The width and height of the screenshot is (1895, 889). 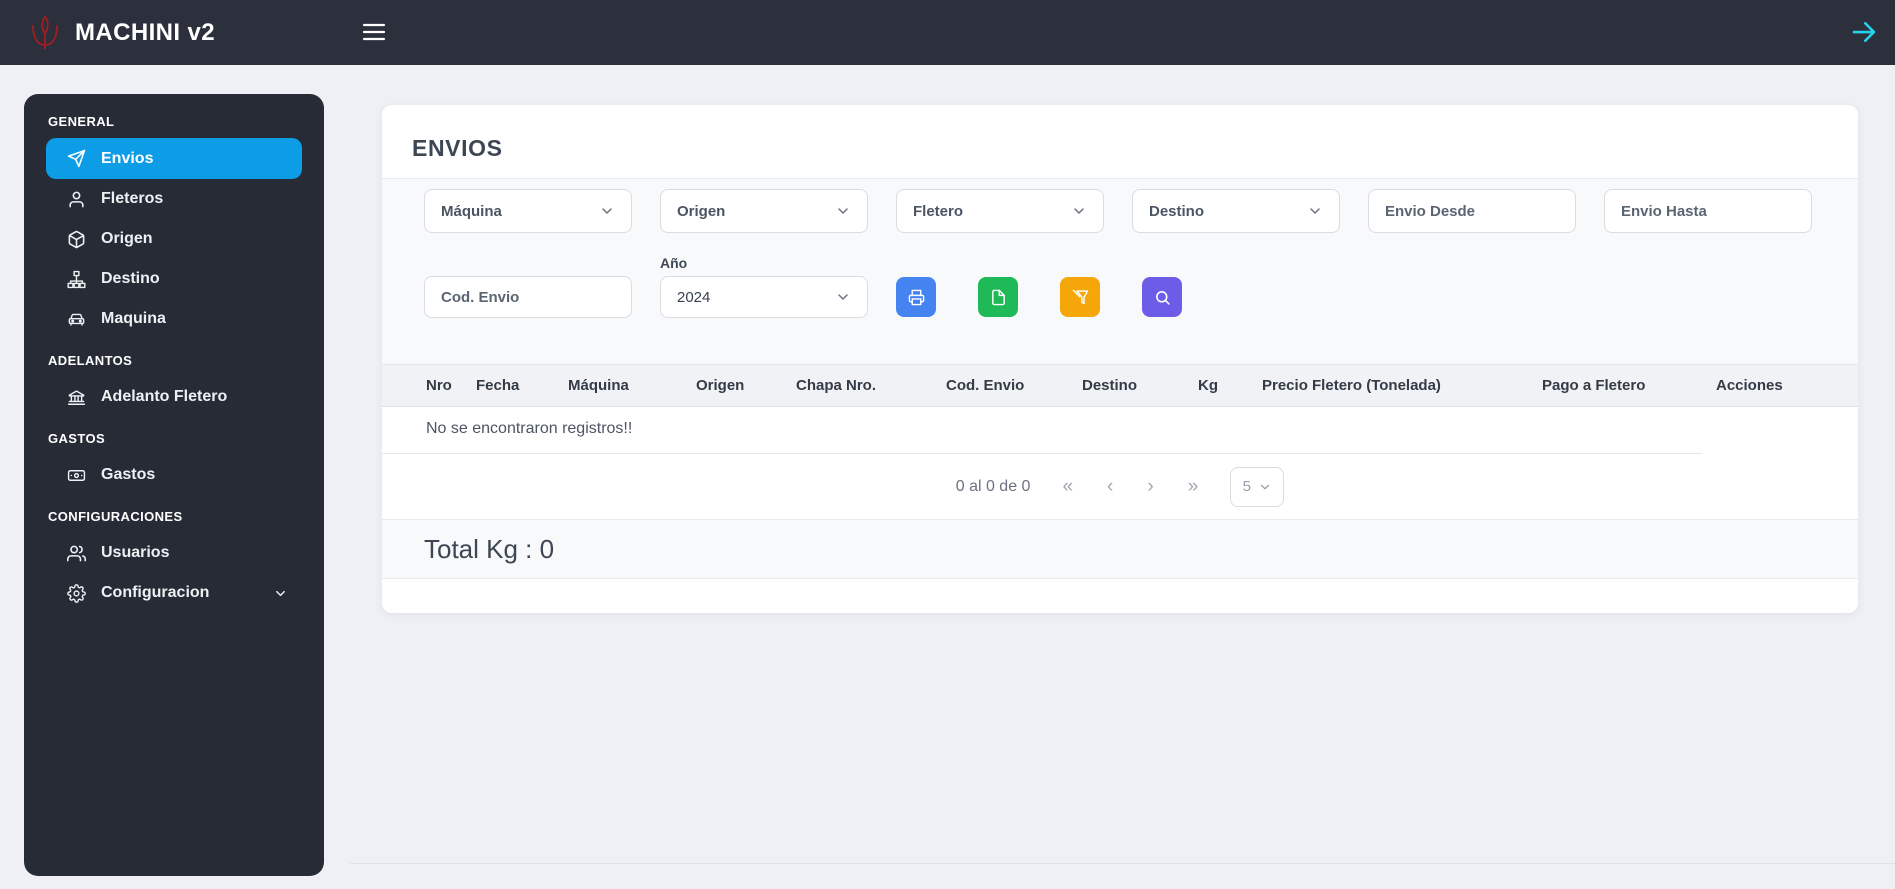 What do you see at coordinates (76, 475) in the screenshot?
I see `money-icon` at bounding box center [76, 475].